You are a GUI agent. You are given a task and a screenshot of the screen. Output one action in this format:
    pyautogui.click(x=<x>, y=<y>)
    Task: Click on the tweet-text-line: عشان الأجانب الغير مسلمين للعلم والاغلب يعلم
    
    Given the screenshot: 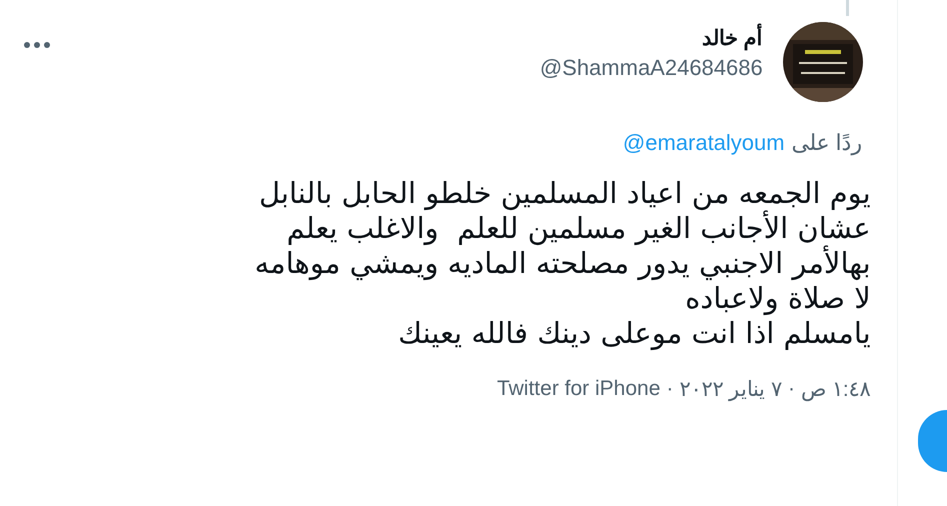 What is the action you would take?
    pyautogui.click(x=578, y=228)
    